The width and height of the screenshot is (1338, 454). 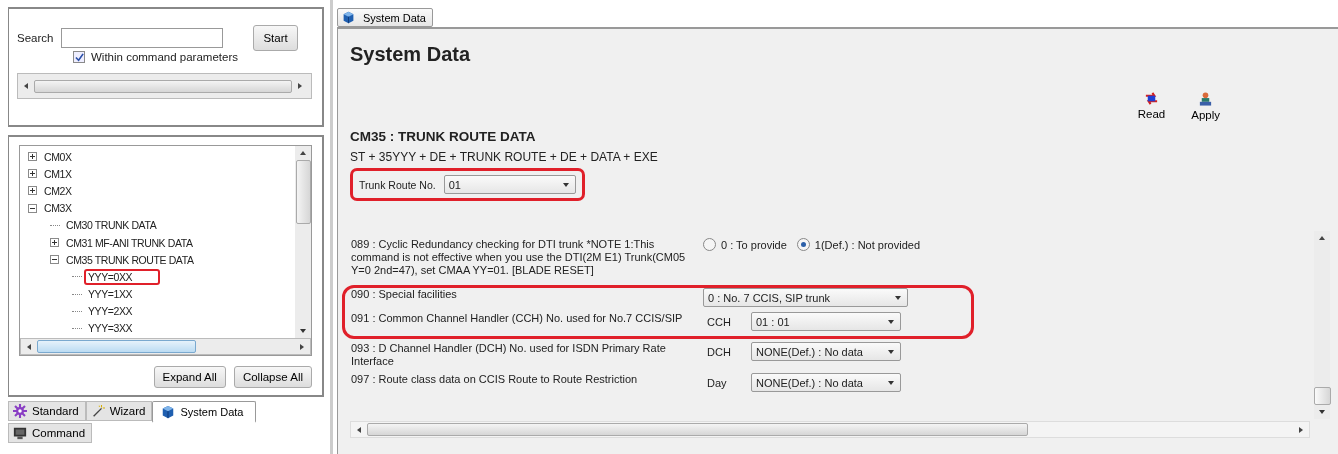 What do you see at coordinates (509, 184) in the screenshot?
I see `trunk-route-dropdown: 01` at bounding box center [509, 184].